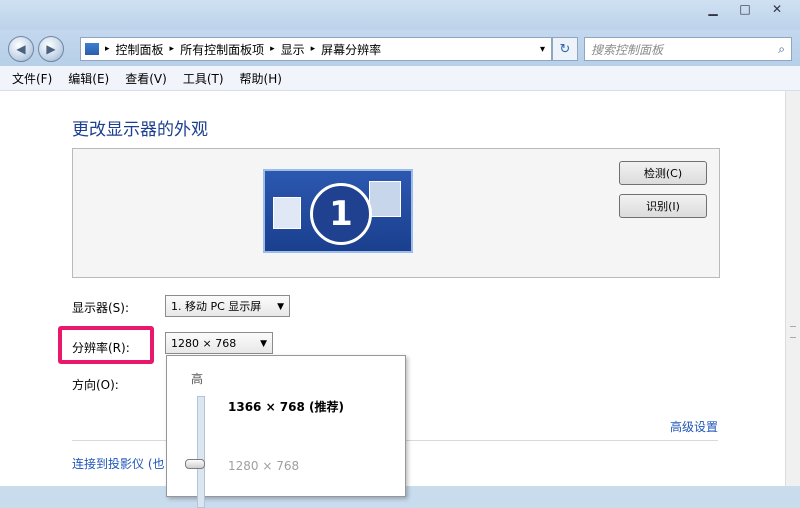 The height and width of the screenshot is (508, 800). Describe the element at coordinates (792, 288) in the screenshot. I see `vertical-scrollbar` at that location.